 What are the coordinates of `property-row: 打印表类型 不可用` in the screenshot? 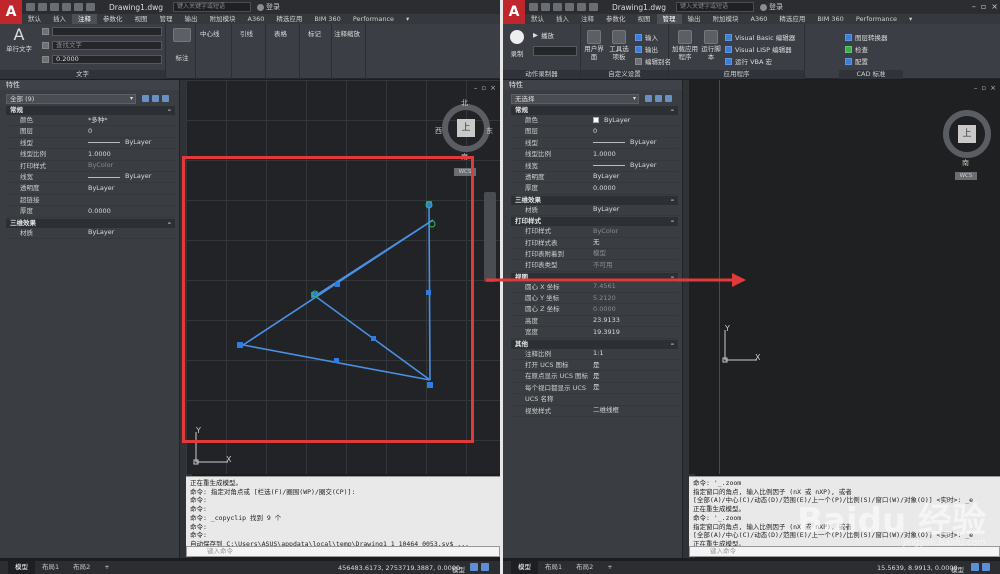 It's located at (594, 266).